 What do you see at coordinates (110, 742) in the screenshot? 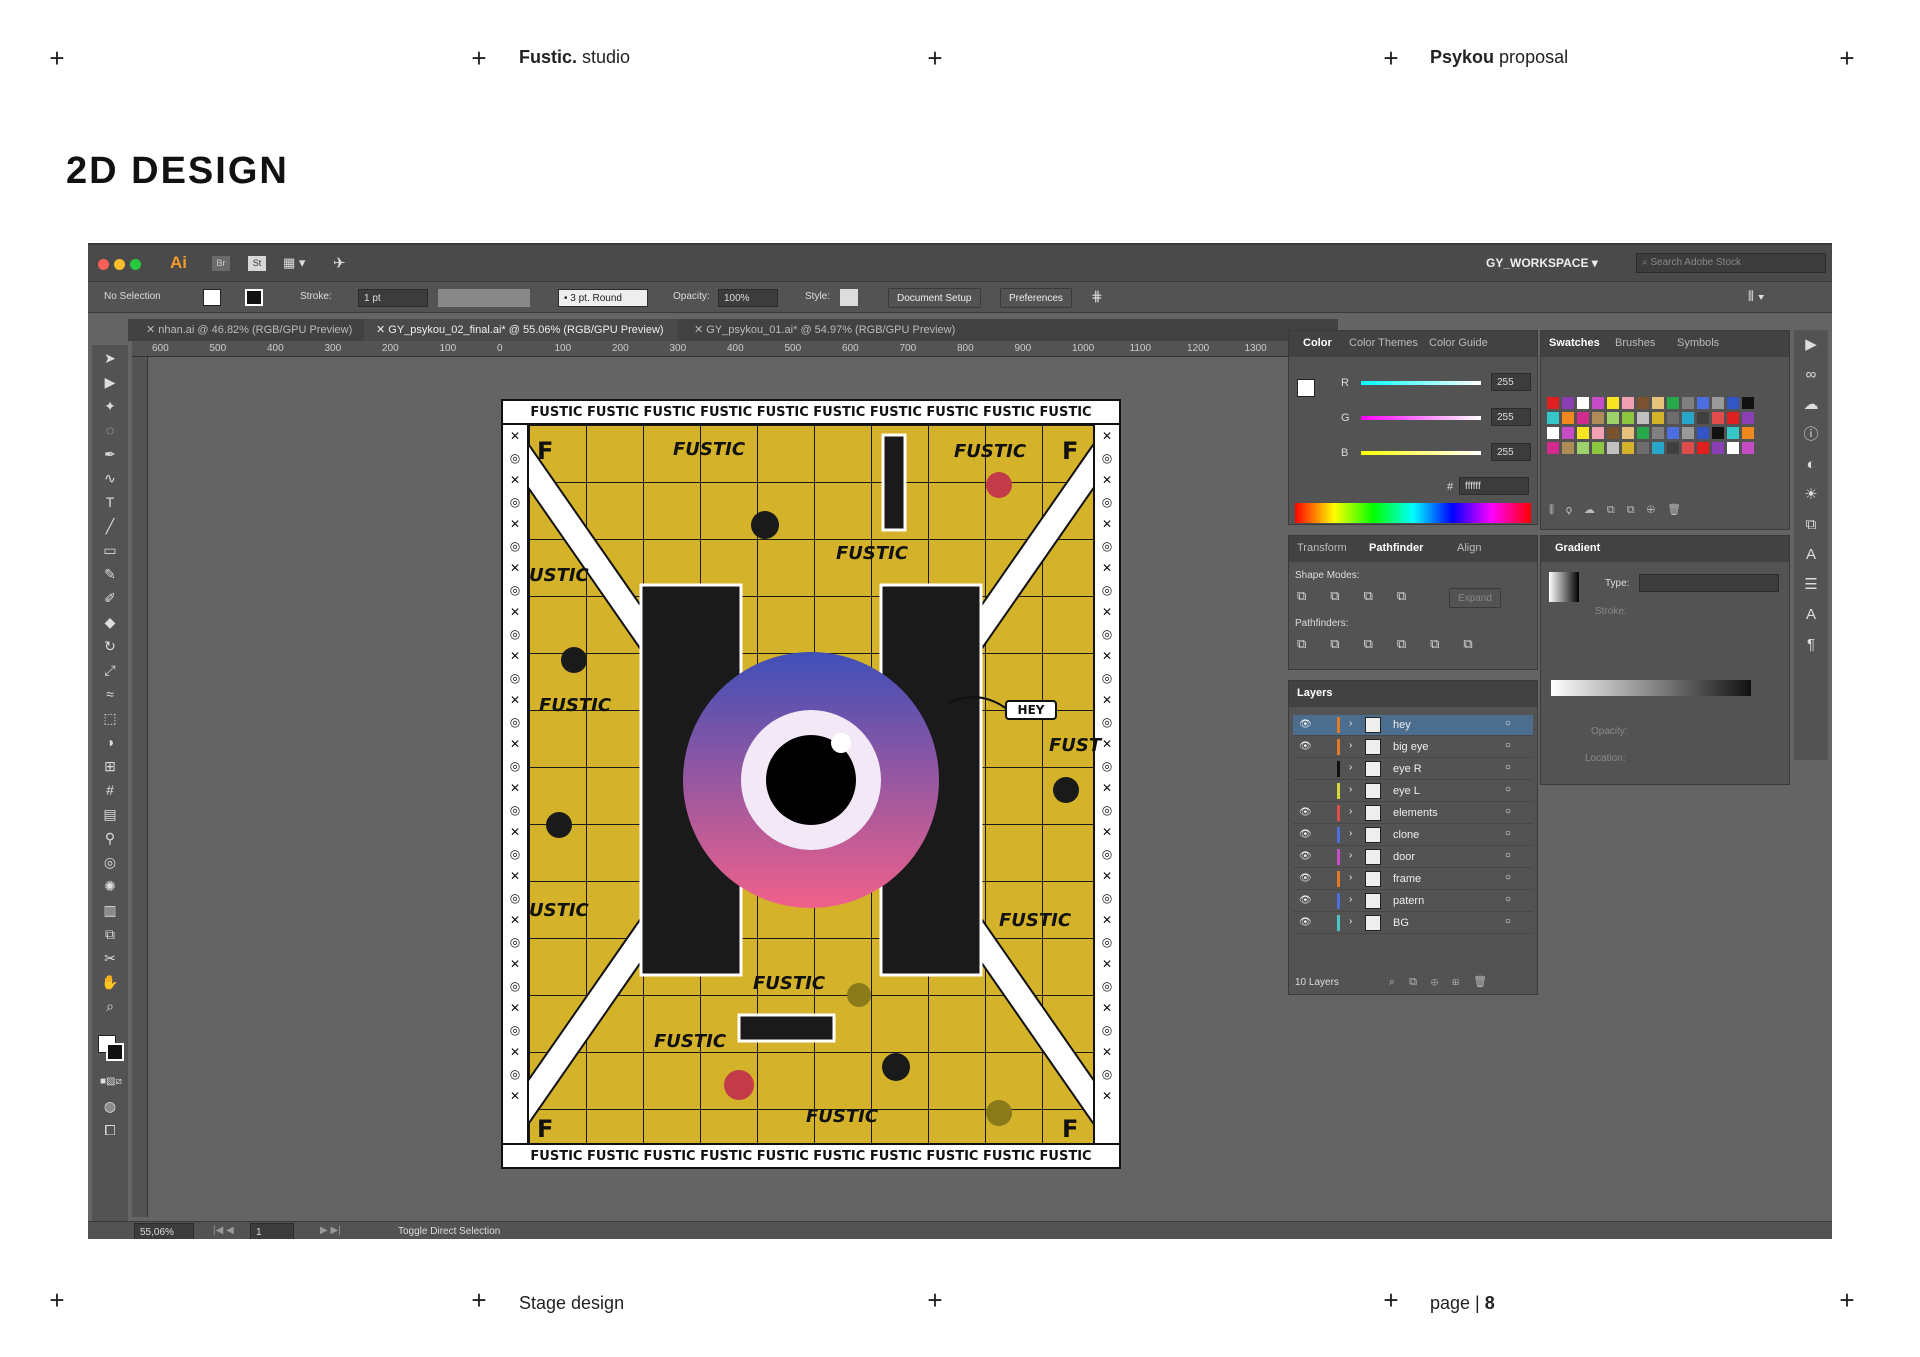
I see `shape-builder-tool-icon: ◑` at bounding box center [110, 742].